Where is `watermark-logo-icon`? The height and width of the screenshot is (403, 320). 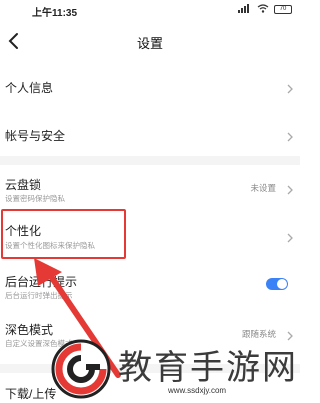
watermark-logo-icon is located at coordinates (81, 369).